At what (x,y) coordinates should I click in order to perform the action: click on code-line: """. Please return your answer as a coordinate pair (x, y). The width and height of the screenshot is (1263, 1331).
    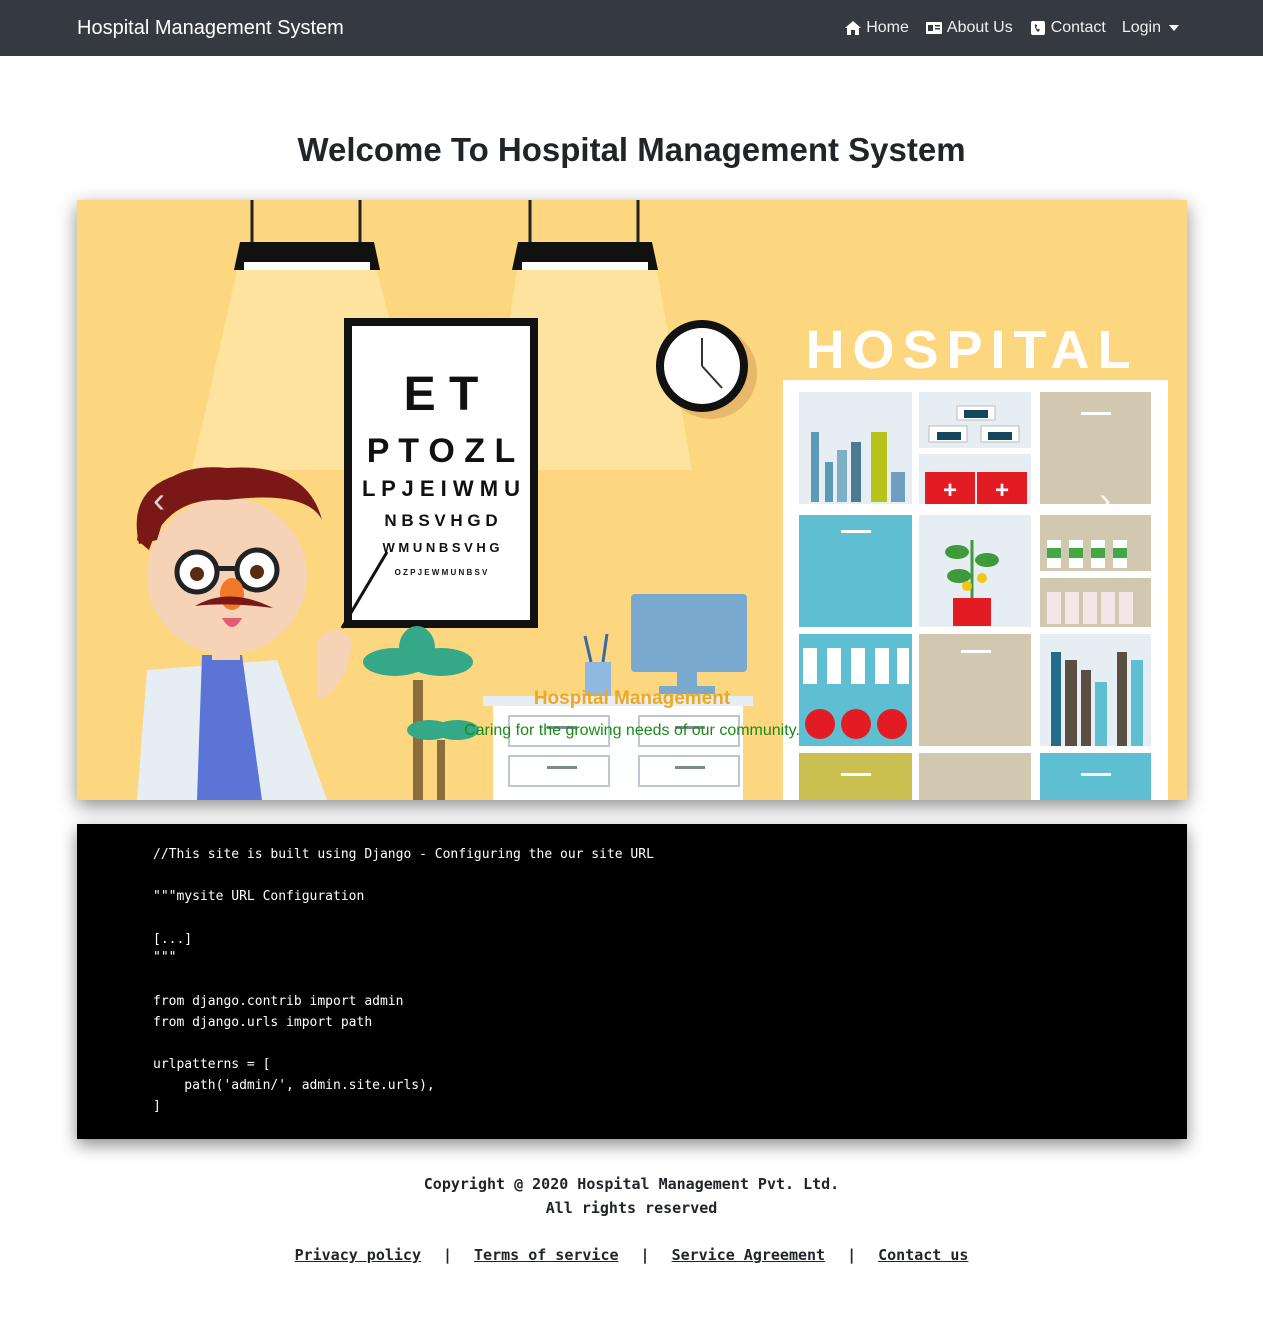
    Looking at the image, I should click on (165, 957).